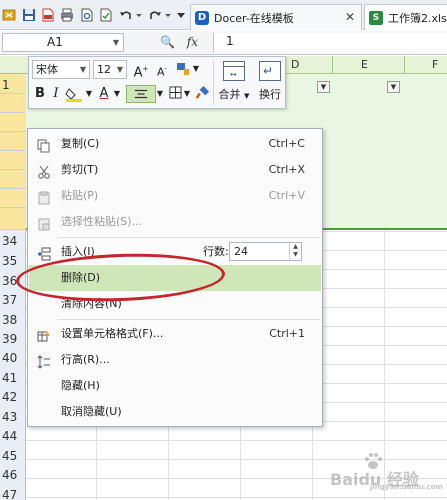 The height and width of the screenshot is (500, 447). I want to click on merge-cells-icon: ↔, so click(234, 71).